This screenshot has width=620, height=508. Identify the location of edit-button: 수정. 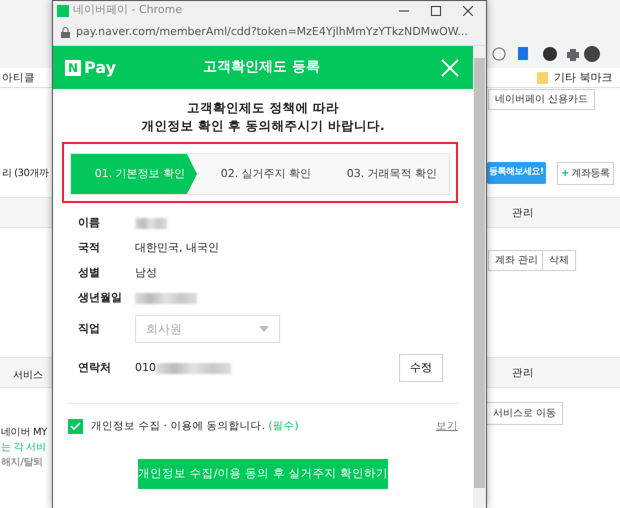
(421, 368).